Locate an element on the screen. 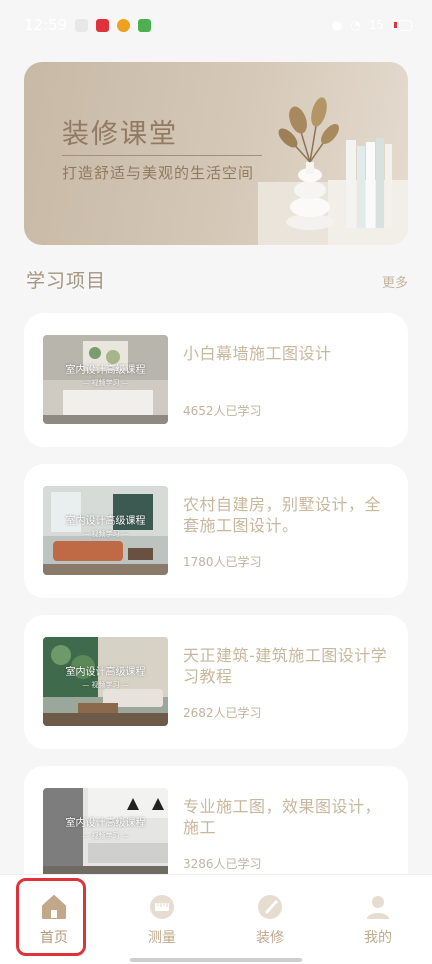  nav-label: 我的 is located at coordinates (378, 938).